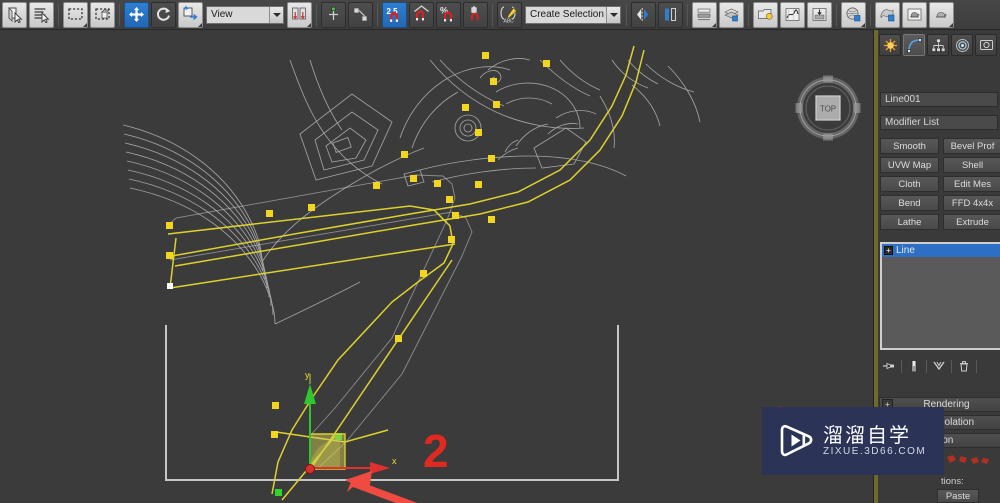 The image size is (1000, 503). I want to click on gizmo-axis-label-x: x, so click(394, 461).